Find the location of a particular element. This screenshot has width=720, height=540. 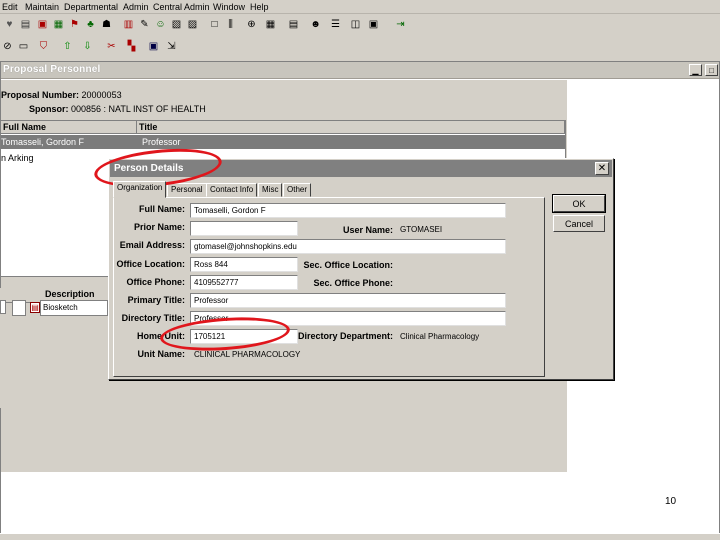

document-icon: ▣ is located at coordinates (42, 24).